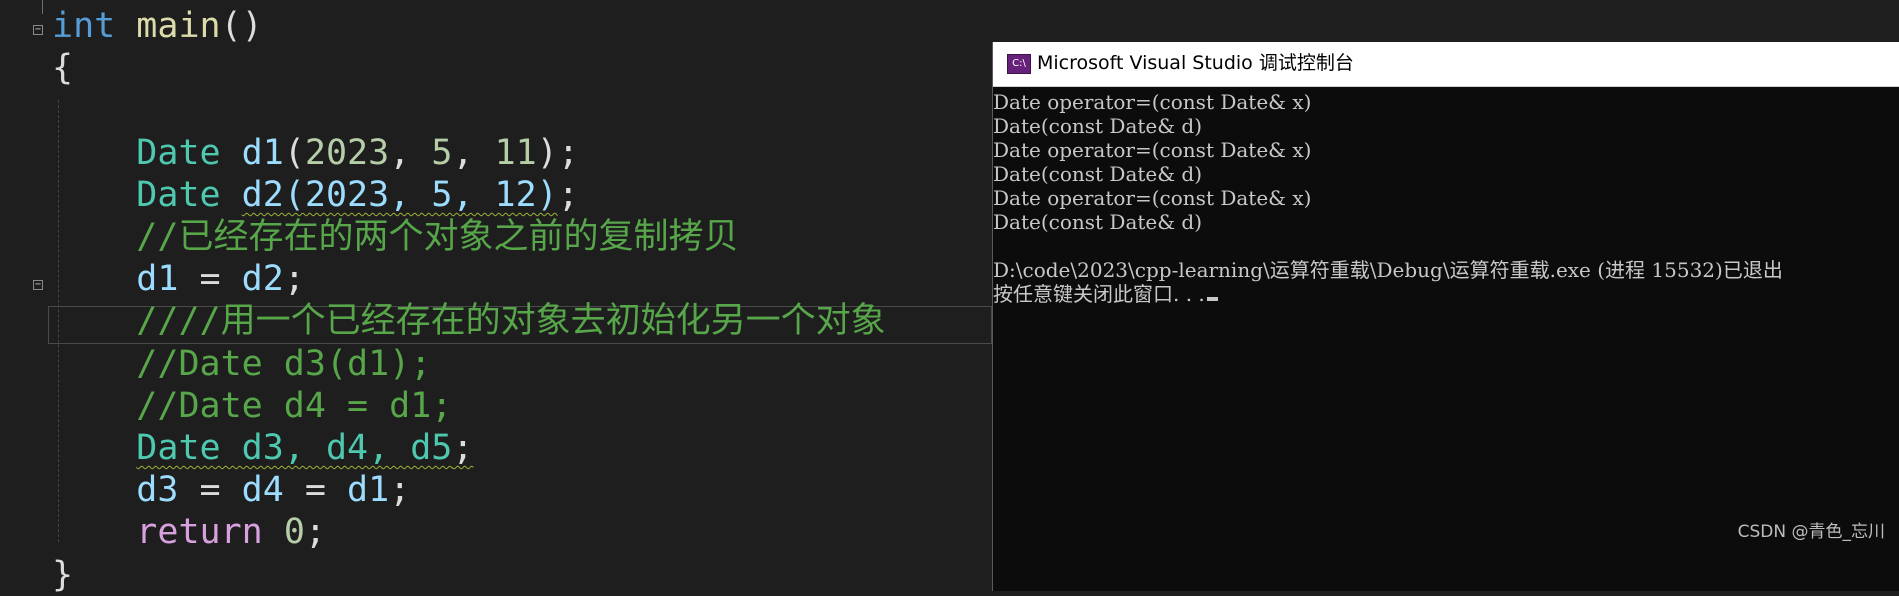 The width and height of the screenshot is (1899, 596). I want to click on code-token: );, so click(557, 152).